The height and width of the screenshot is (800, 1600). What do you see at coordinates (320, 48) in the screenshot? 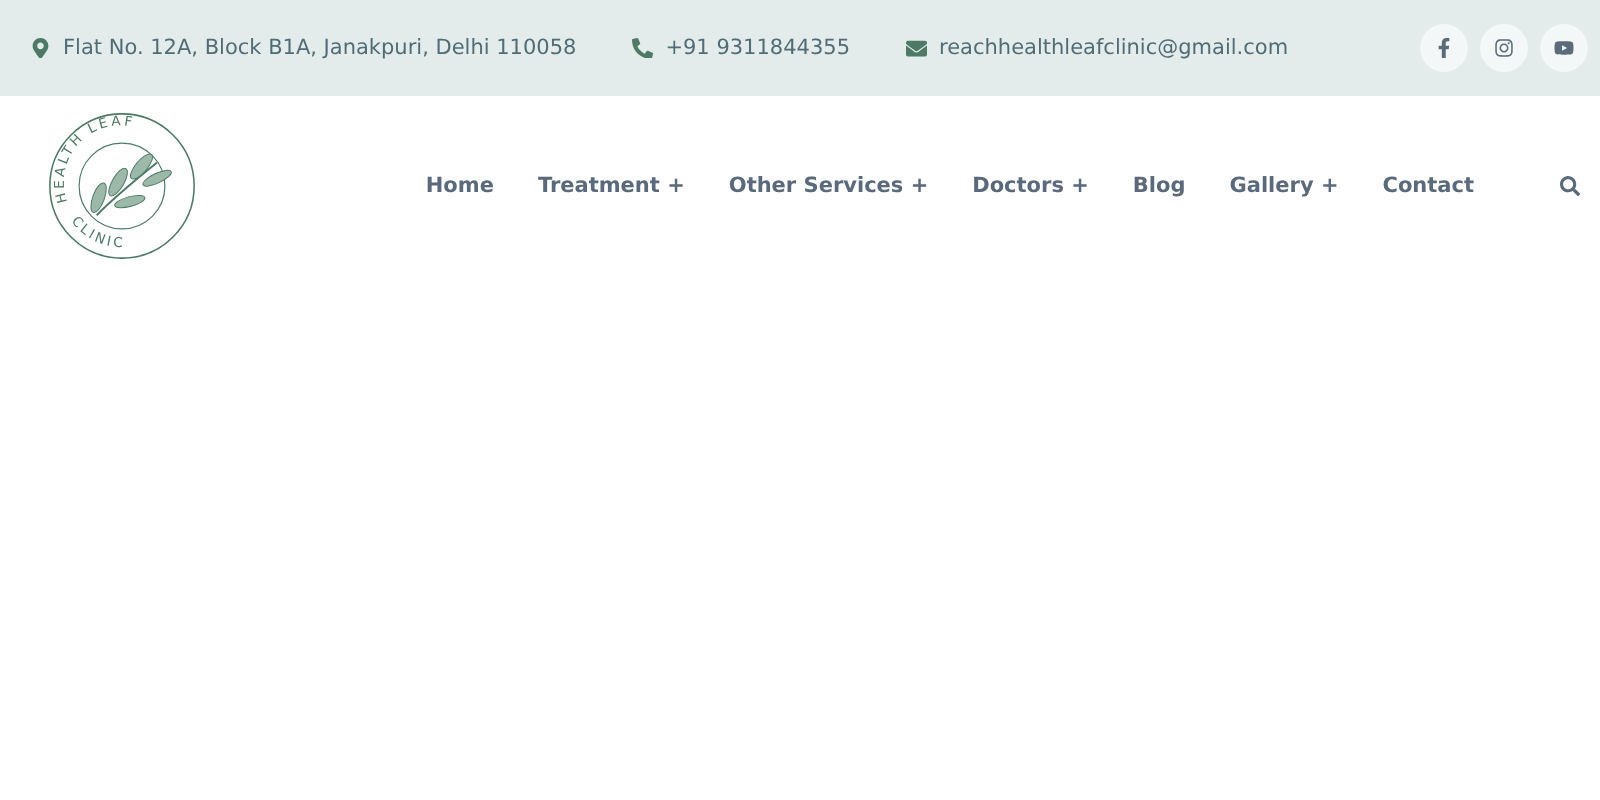
I see `address-text: Flat No. 12A, Block B1A, Janakpuri, Delhi 110058` at bounding box center [320, 48].